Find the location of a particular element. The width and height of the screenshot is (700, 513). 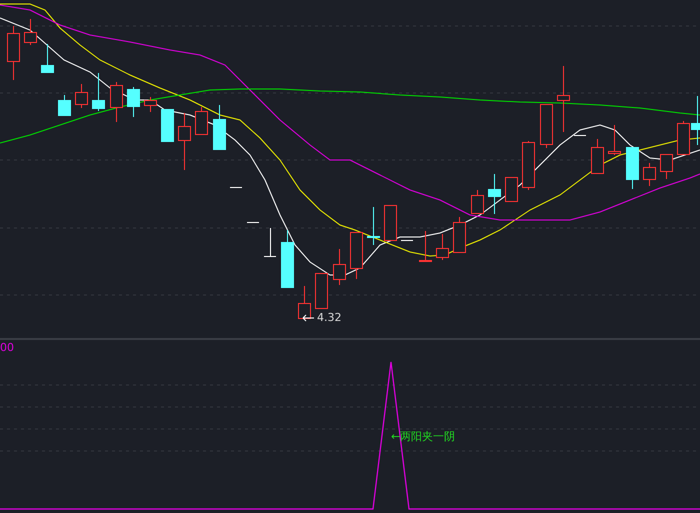

arrow-icon is located at coordinates (308, 318).